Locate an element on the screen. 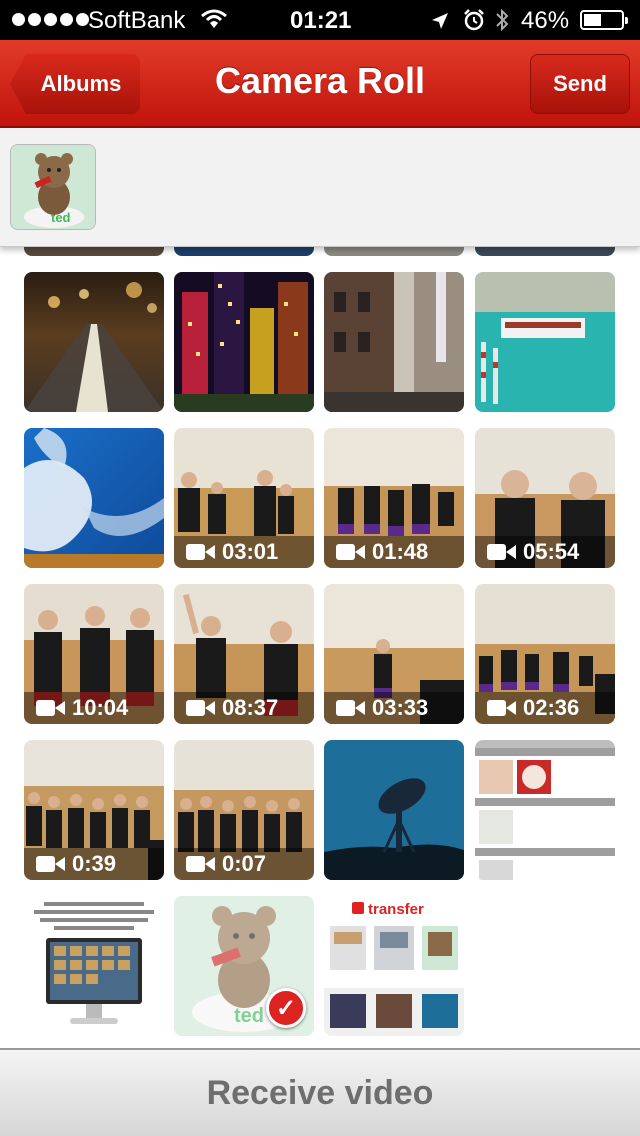 The image size is (640, 1136). video-duration: 0:39 is located at coordinates (94, 863).